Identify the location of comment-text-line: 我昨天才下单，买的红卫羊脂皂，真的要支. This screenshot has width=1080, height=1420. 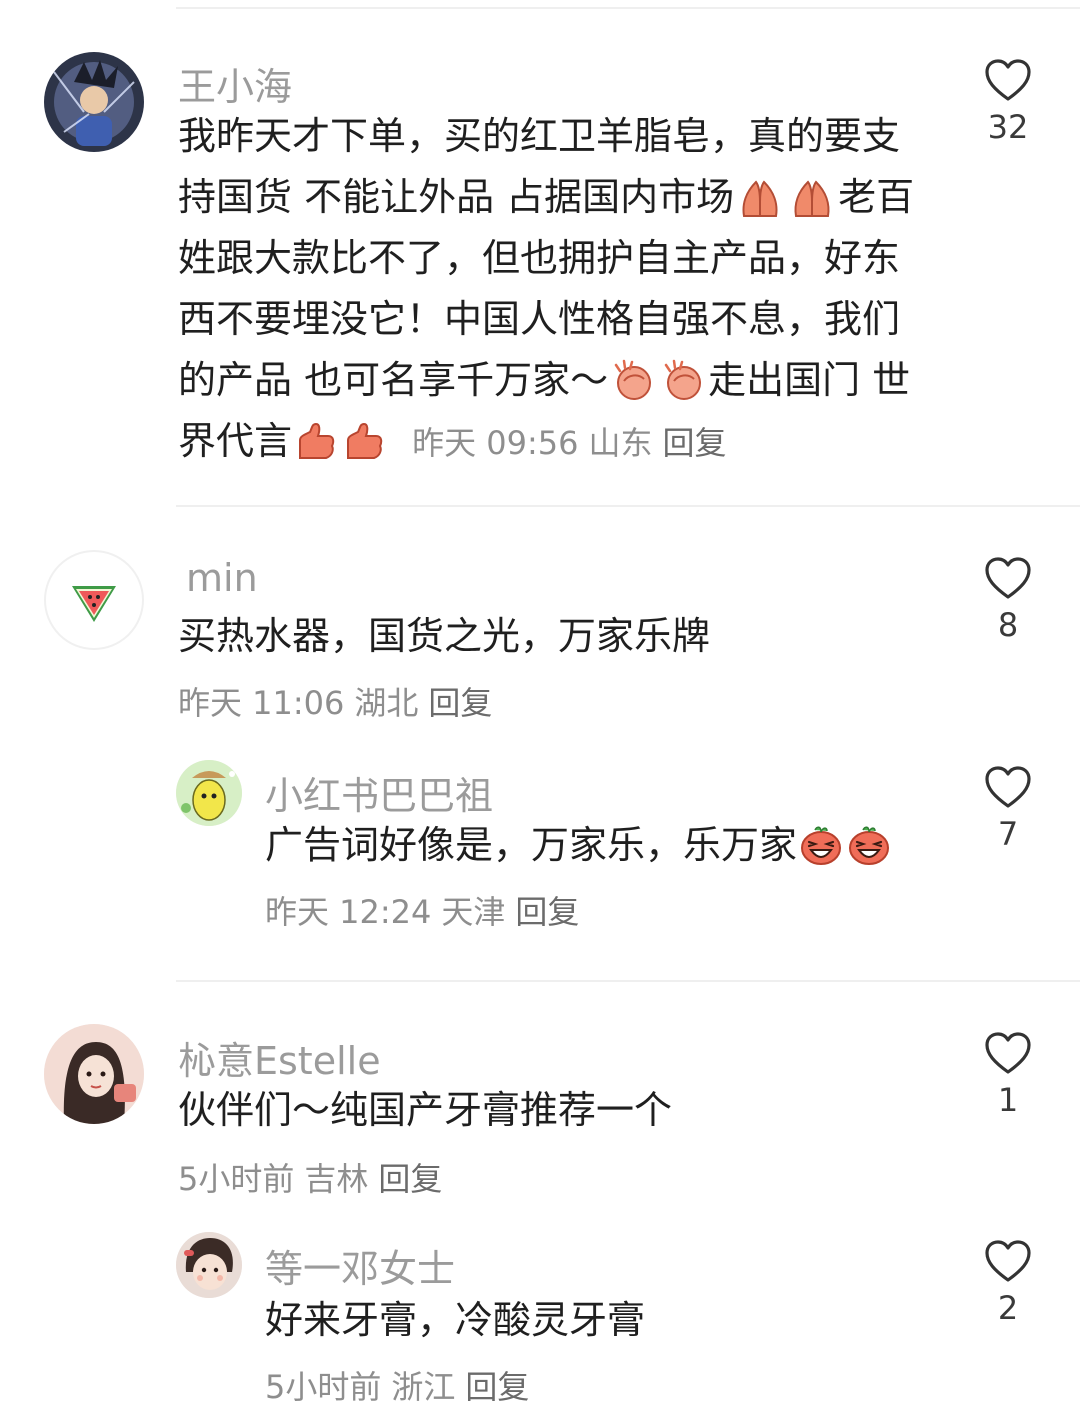
(539, 136).